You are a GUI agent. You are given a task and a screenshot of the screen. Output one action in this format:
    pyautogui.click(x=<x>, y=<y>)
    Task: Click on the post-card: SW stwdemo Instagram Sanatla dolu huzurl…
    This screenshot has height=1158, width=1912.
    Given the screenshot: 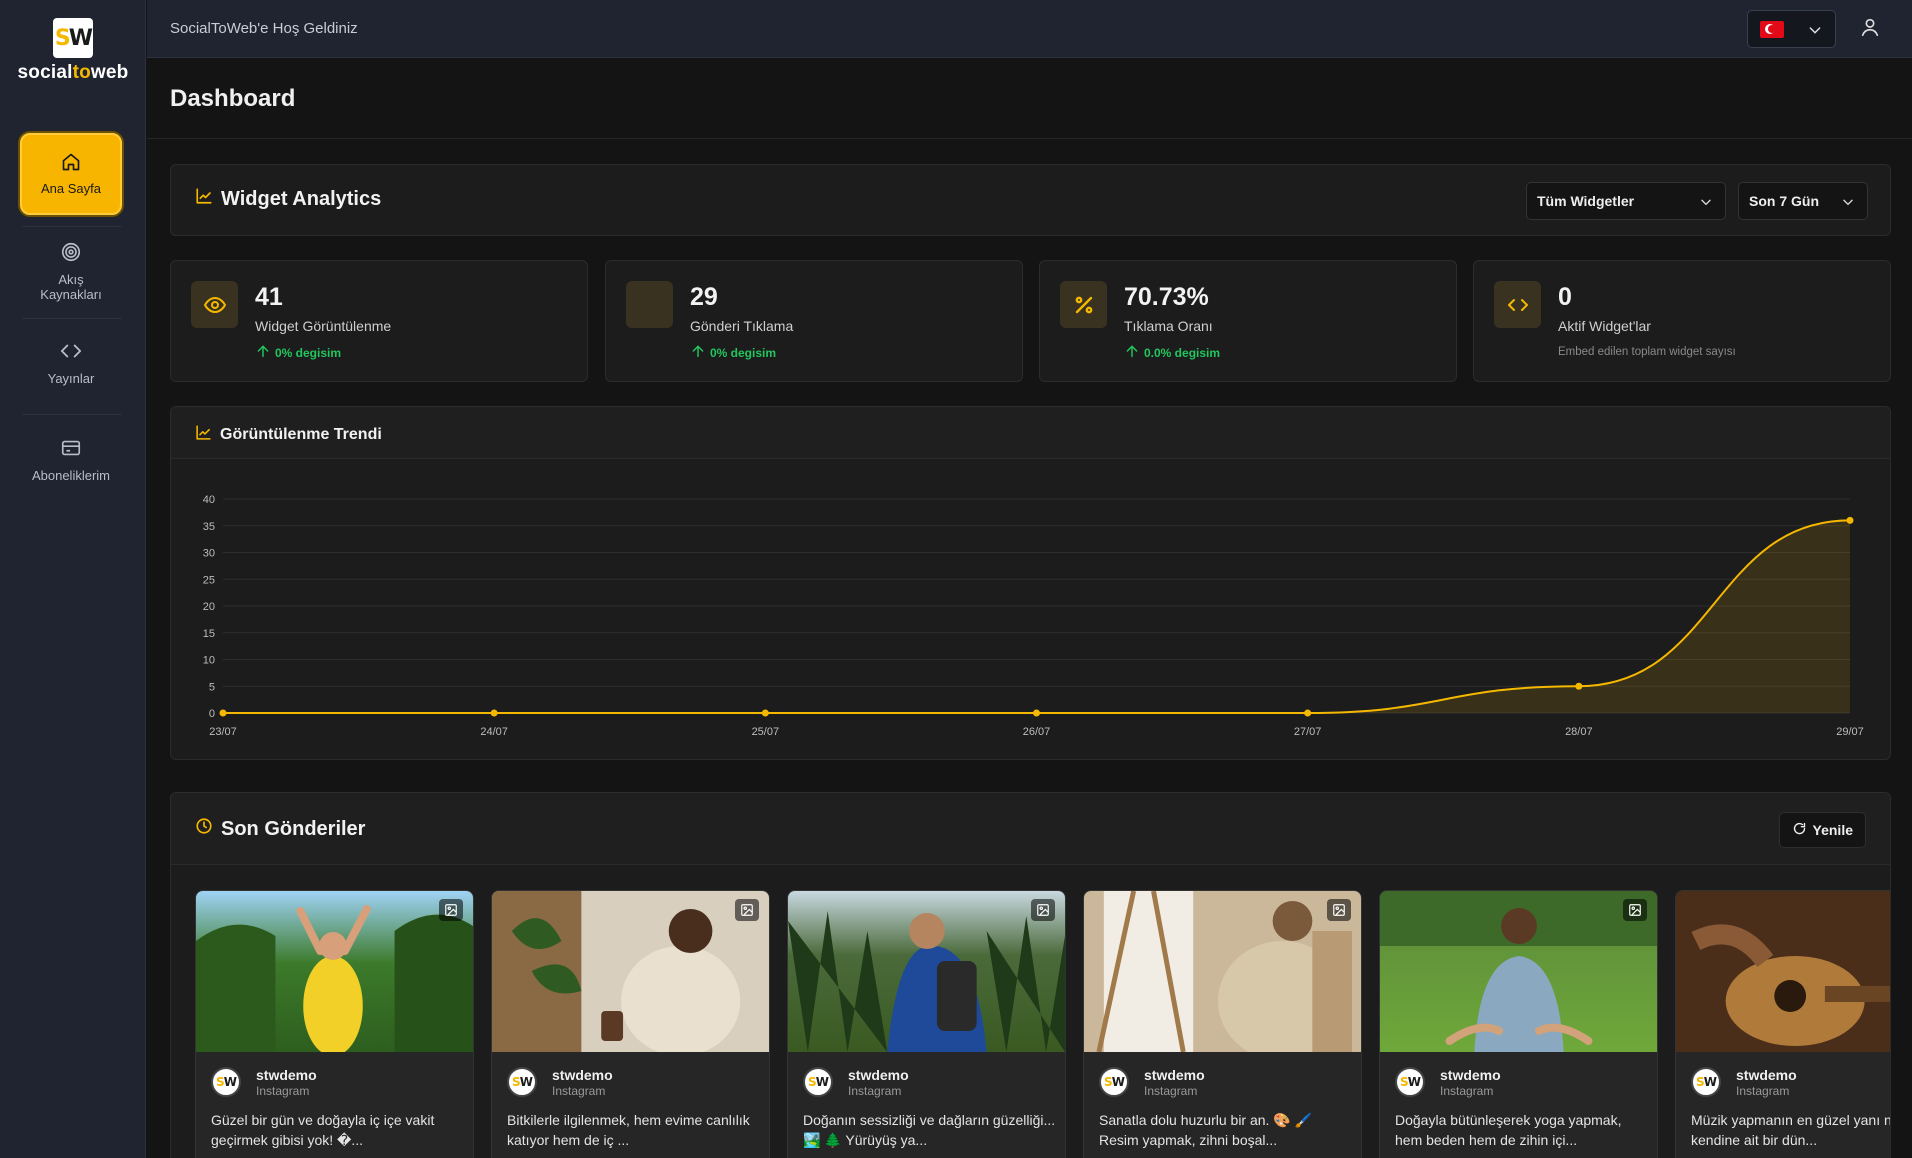 What is the action you would take?
    pyautogui.click(x=1222, y=1024)
    